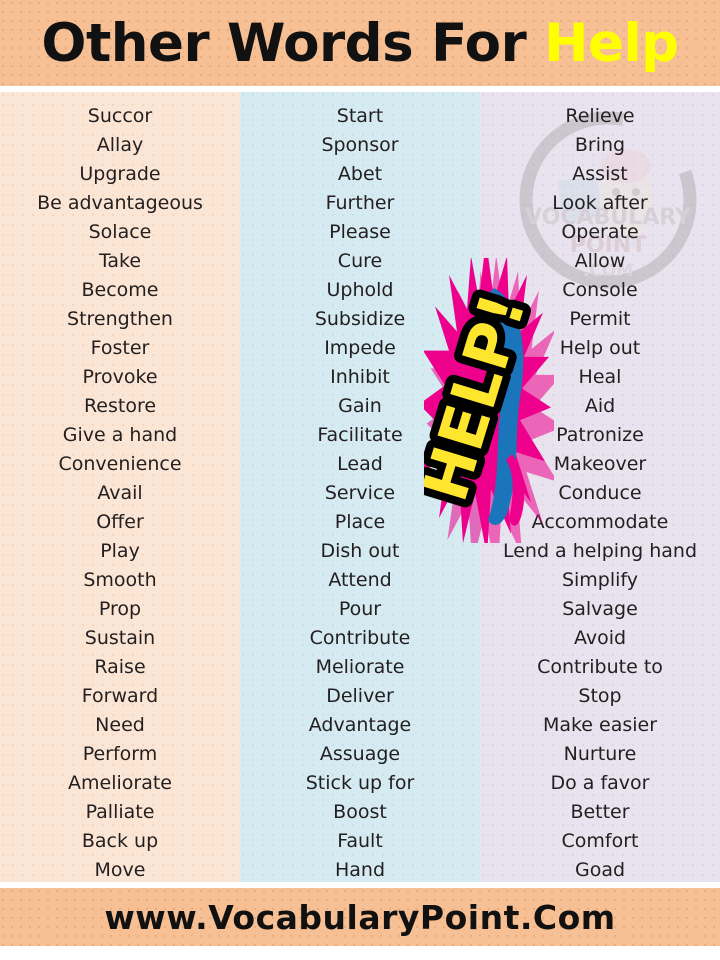 Image resolution: width=720 pixels, height=960 pixels. What do you see at coordinates (360, 812) in the screenshot?
I see `word-item: Boost` at bounding box center [360, 812].